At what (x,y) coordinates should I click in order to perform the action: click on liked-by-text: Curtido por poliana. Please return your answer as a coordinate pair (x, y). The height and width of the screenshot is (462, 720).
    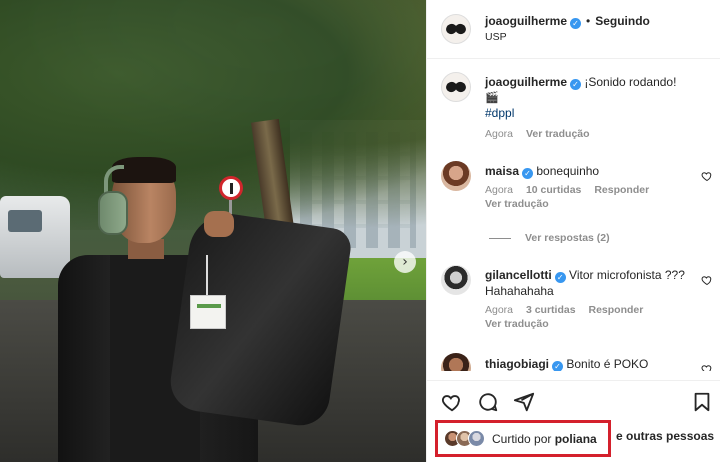
    Looking at the image, I should click on (544, 439).